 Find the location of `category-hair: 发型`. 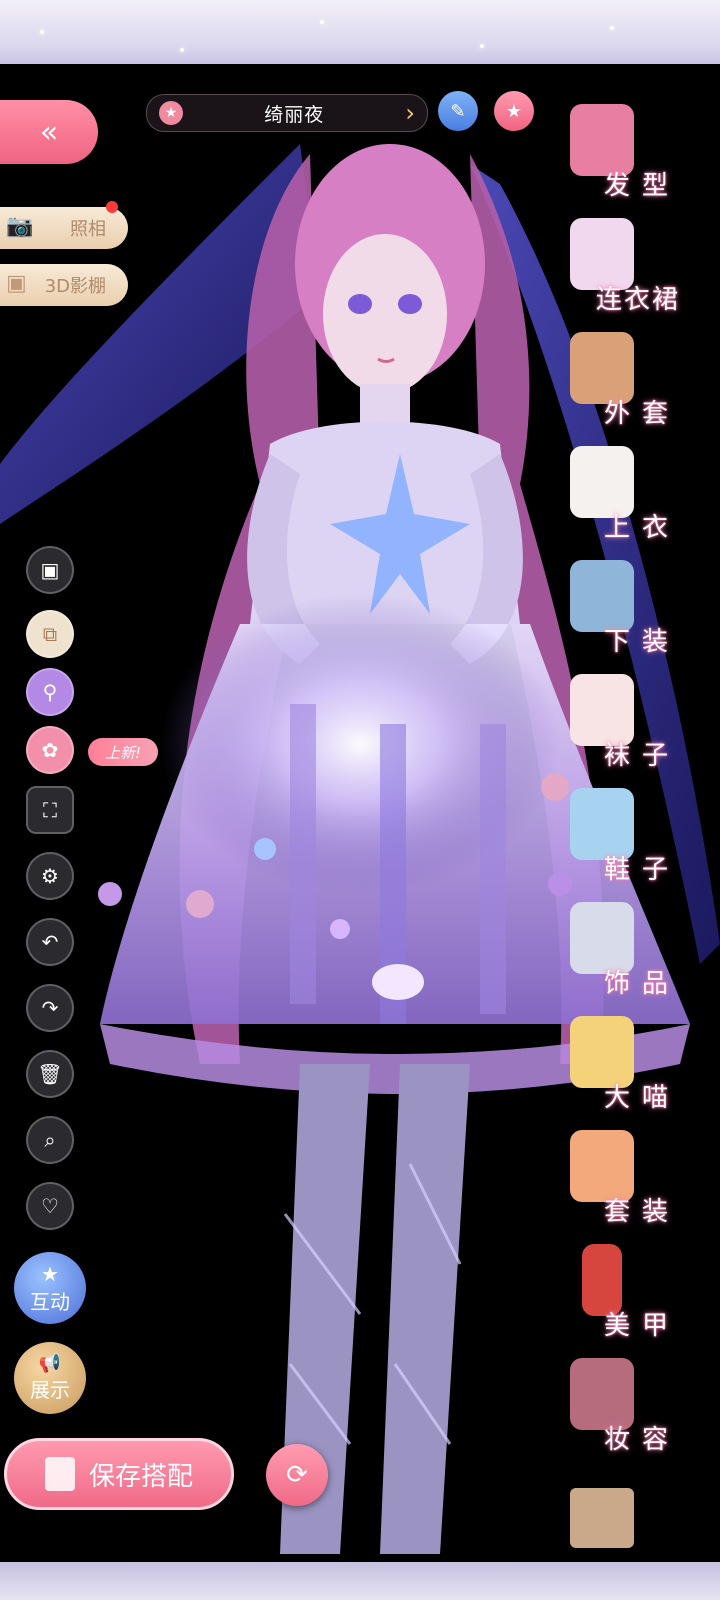

category-hair: 发型 is located at coordinates (629, 160).